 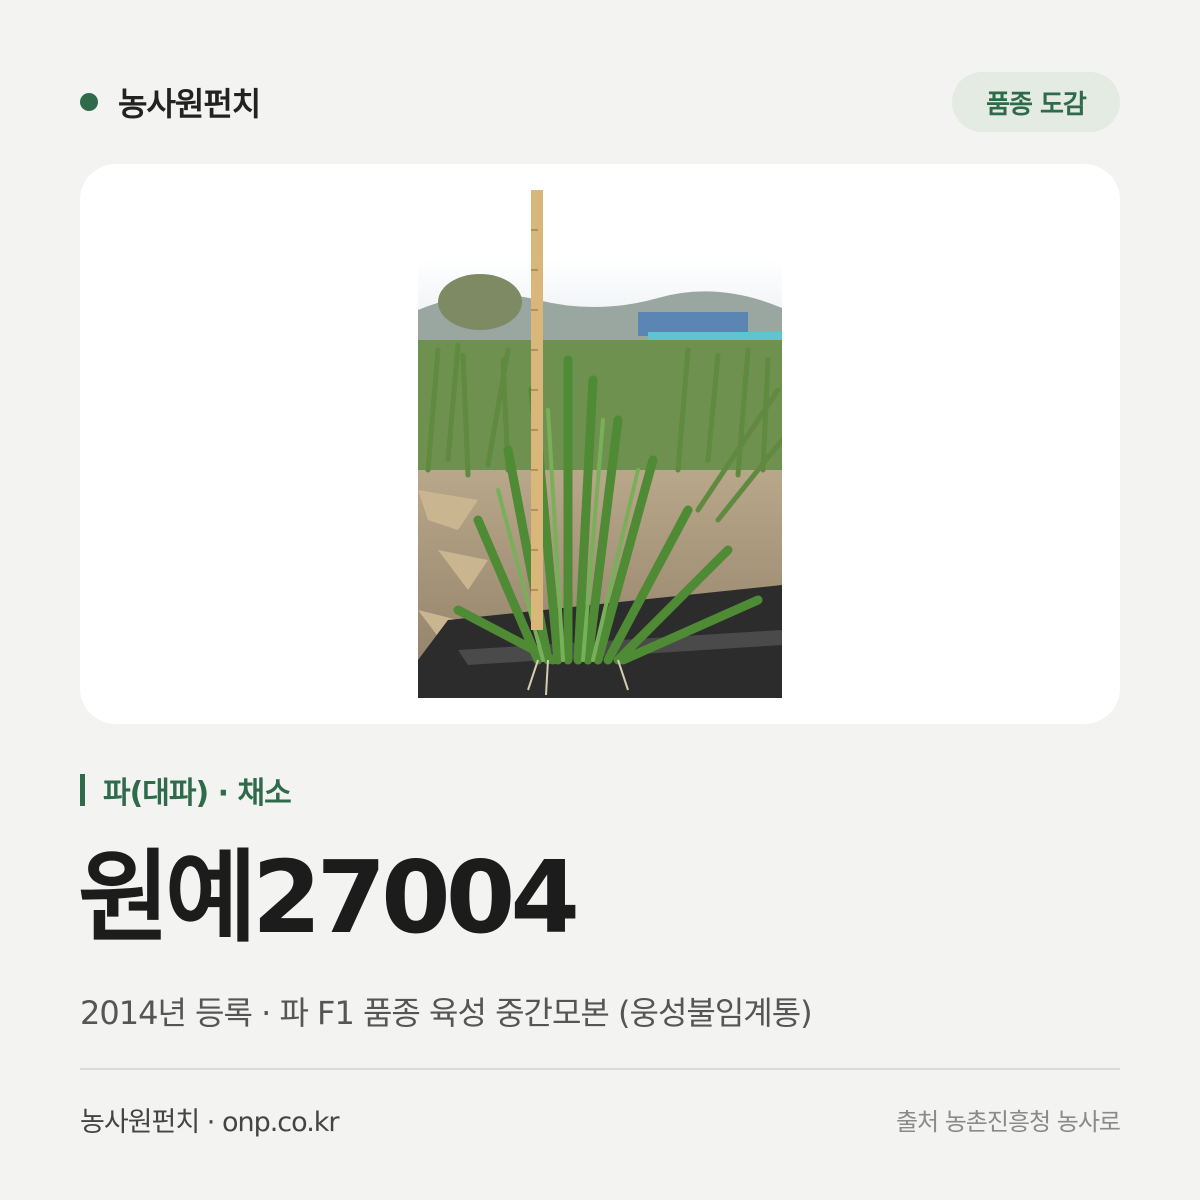 I want to click on crop-category: 파(대파) · 채소, so click(x=186, y=790).